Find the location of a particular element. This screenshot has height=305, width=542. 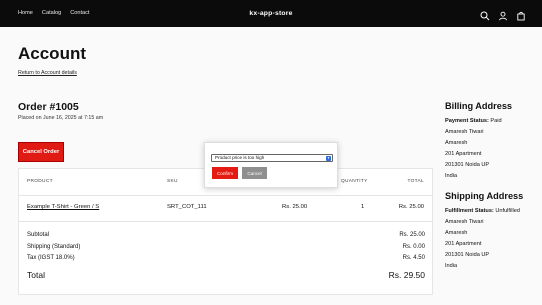

cancel-reason-select: Product price is too high ▾ is located at coordinates (272, 158).